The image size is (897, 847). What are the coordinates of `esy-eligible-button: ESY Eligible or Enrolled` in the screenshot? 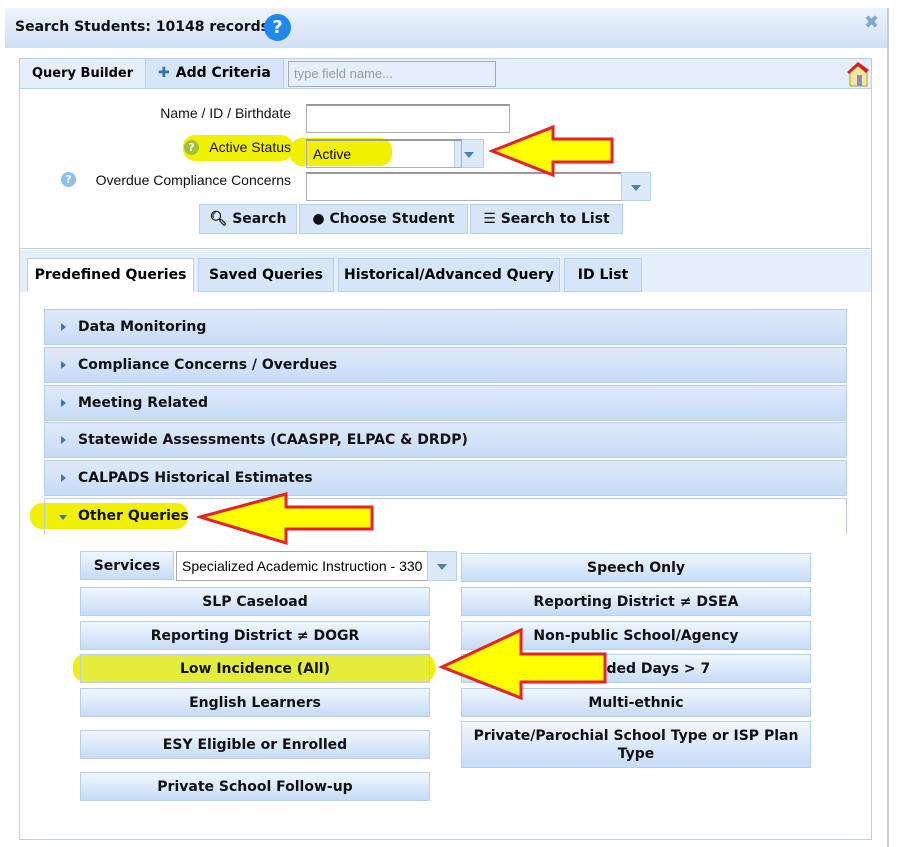 It's located at (255, 744).